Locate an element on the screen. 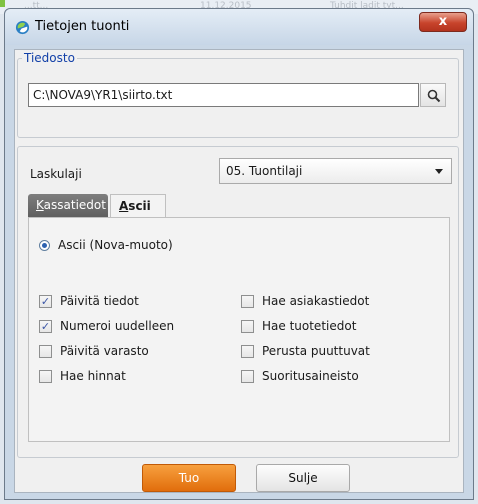  ascii-nova-radio: Ascii (Nova-muoto) is located at coordinates (106, 245).